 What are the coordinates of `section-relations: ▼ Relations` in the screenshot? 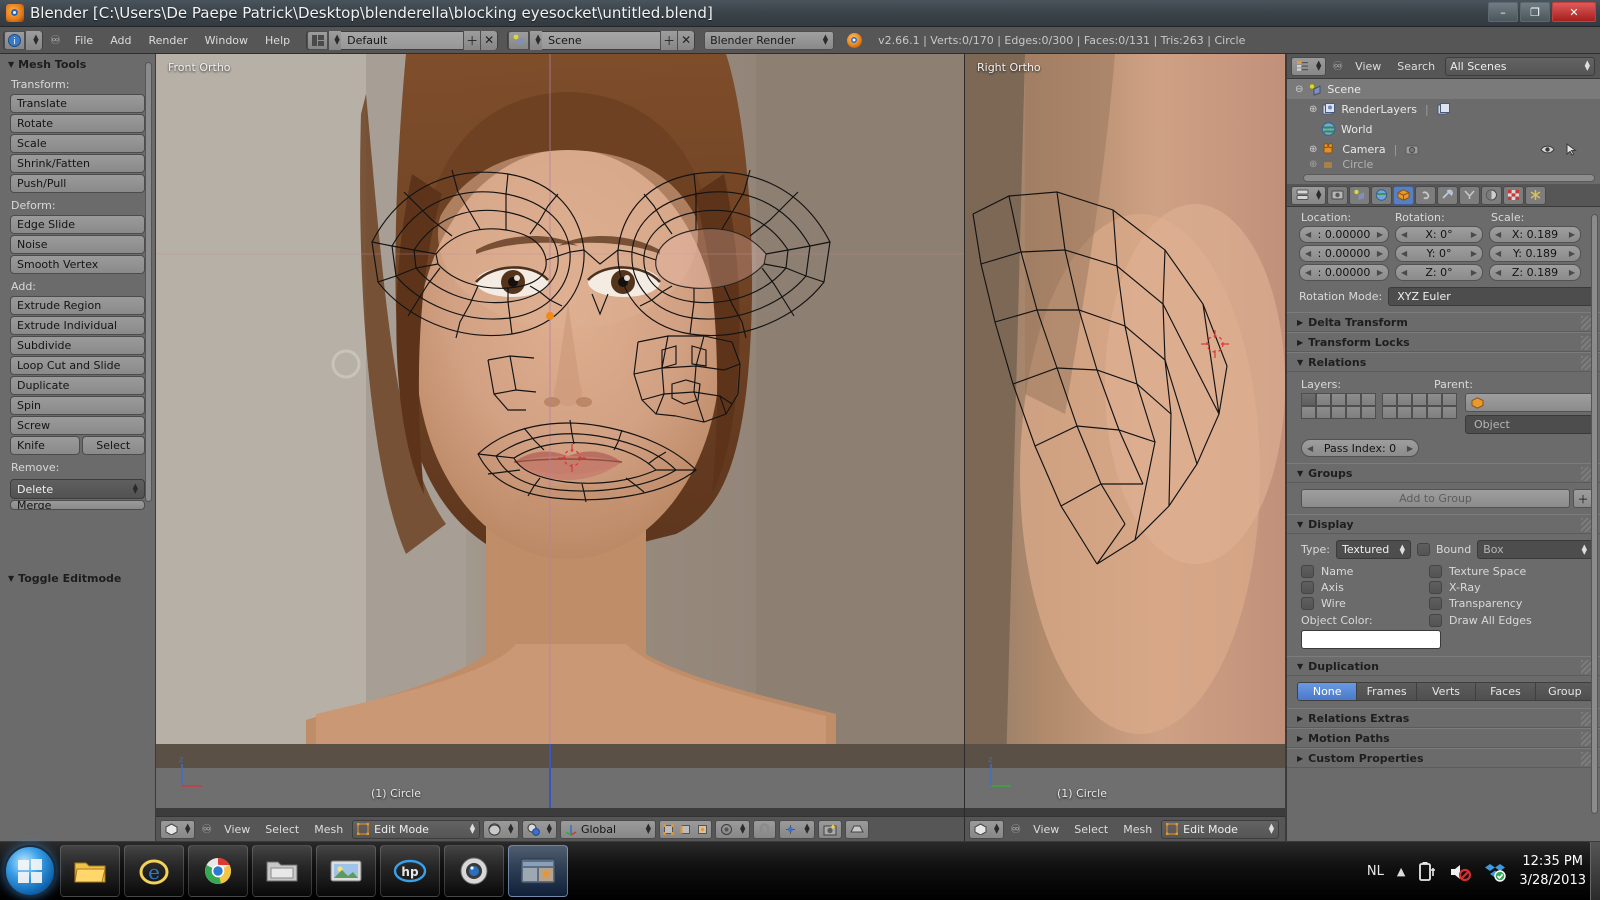 It's located at (1443, 362).